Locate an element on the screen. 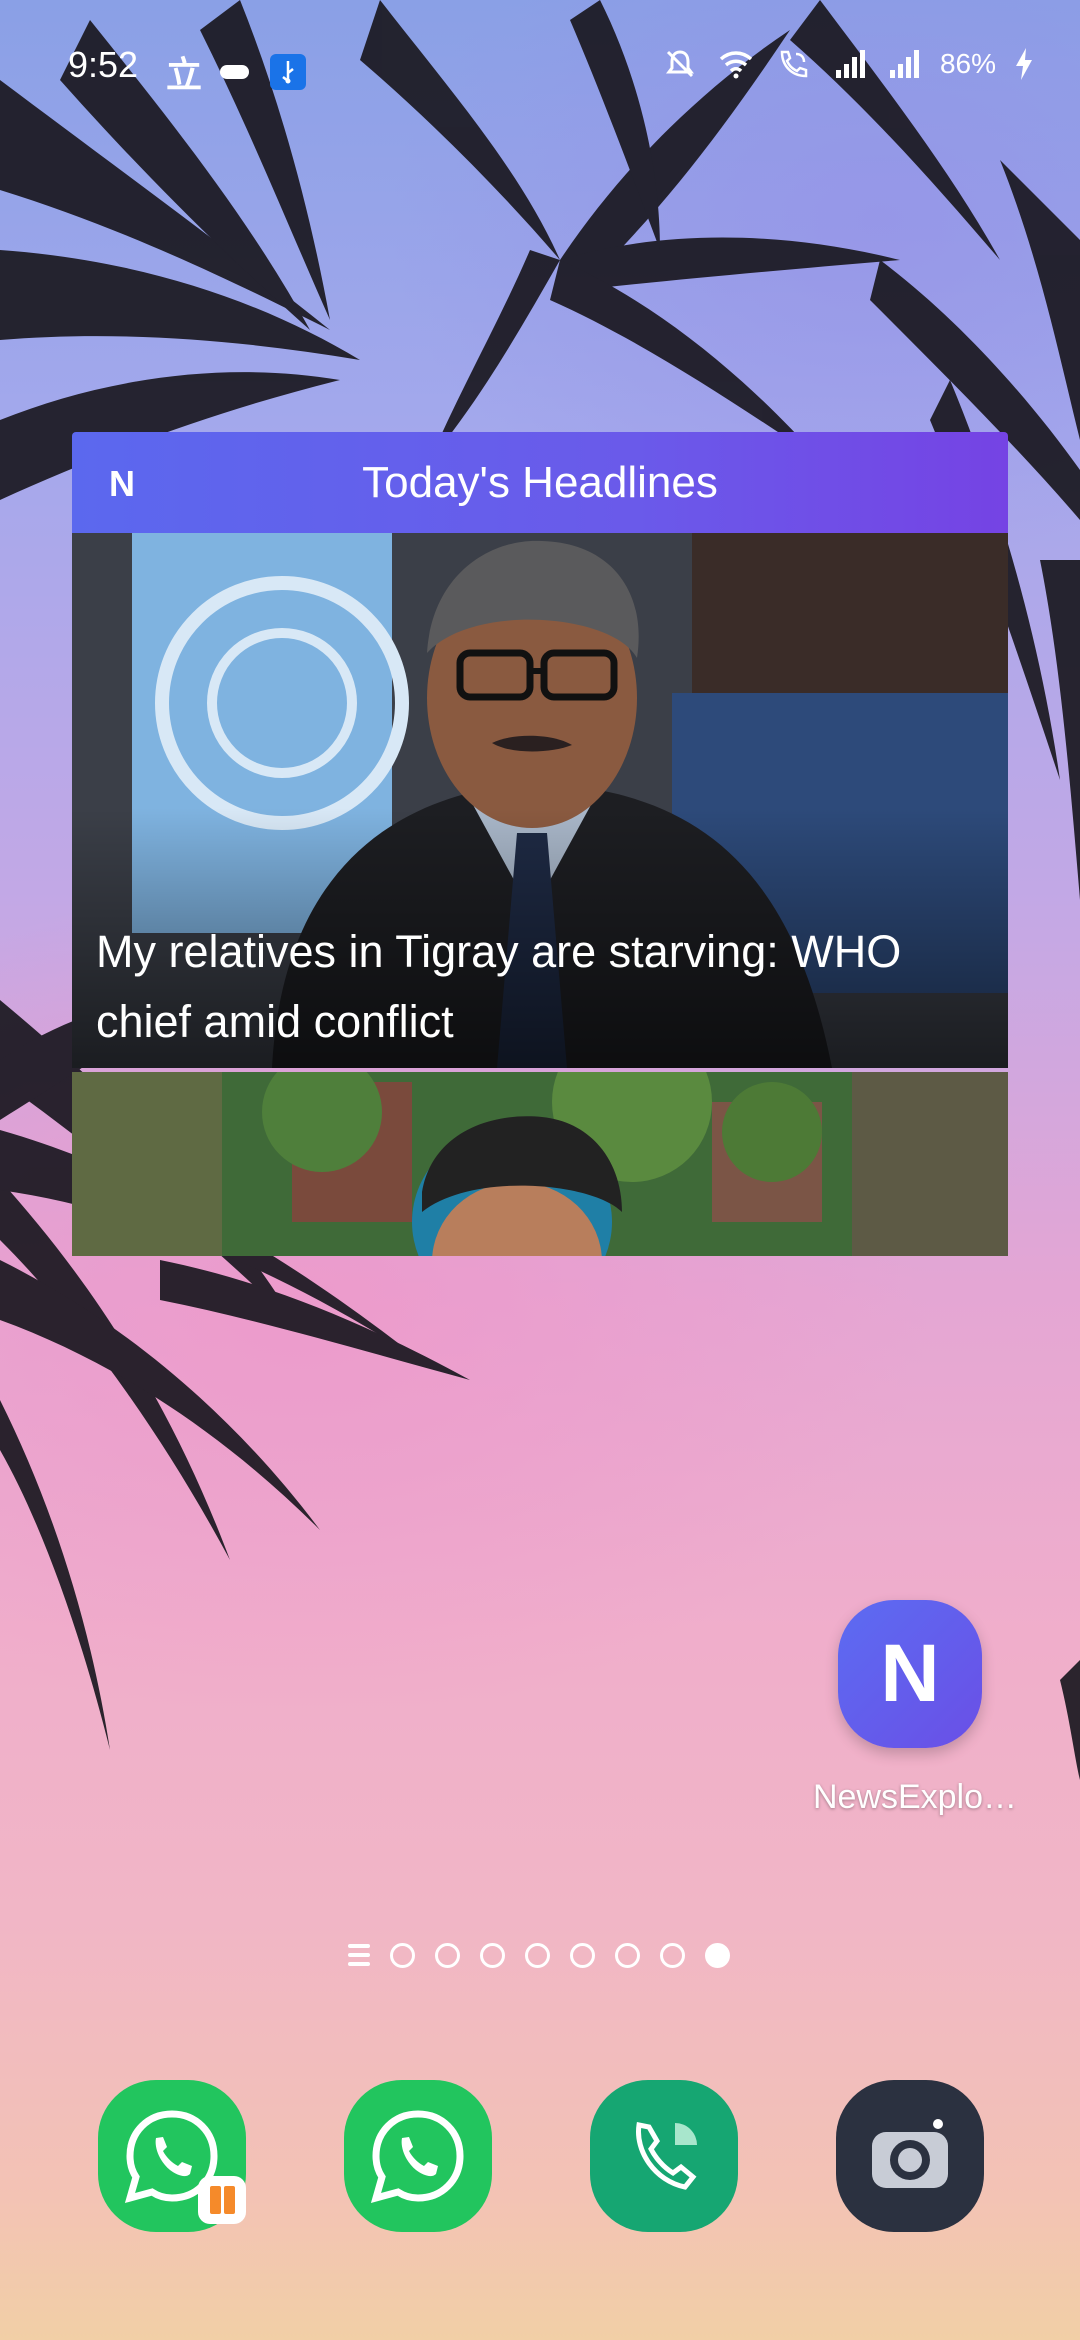 Image resolution: width=1080 pixels, height=2340 pixels. page-dot-active is located at coordinates (717, 1955).